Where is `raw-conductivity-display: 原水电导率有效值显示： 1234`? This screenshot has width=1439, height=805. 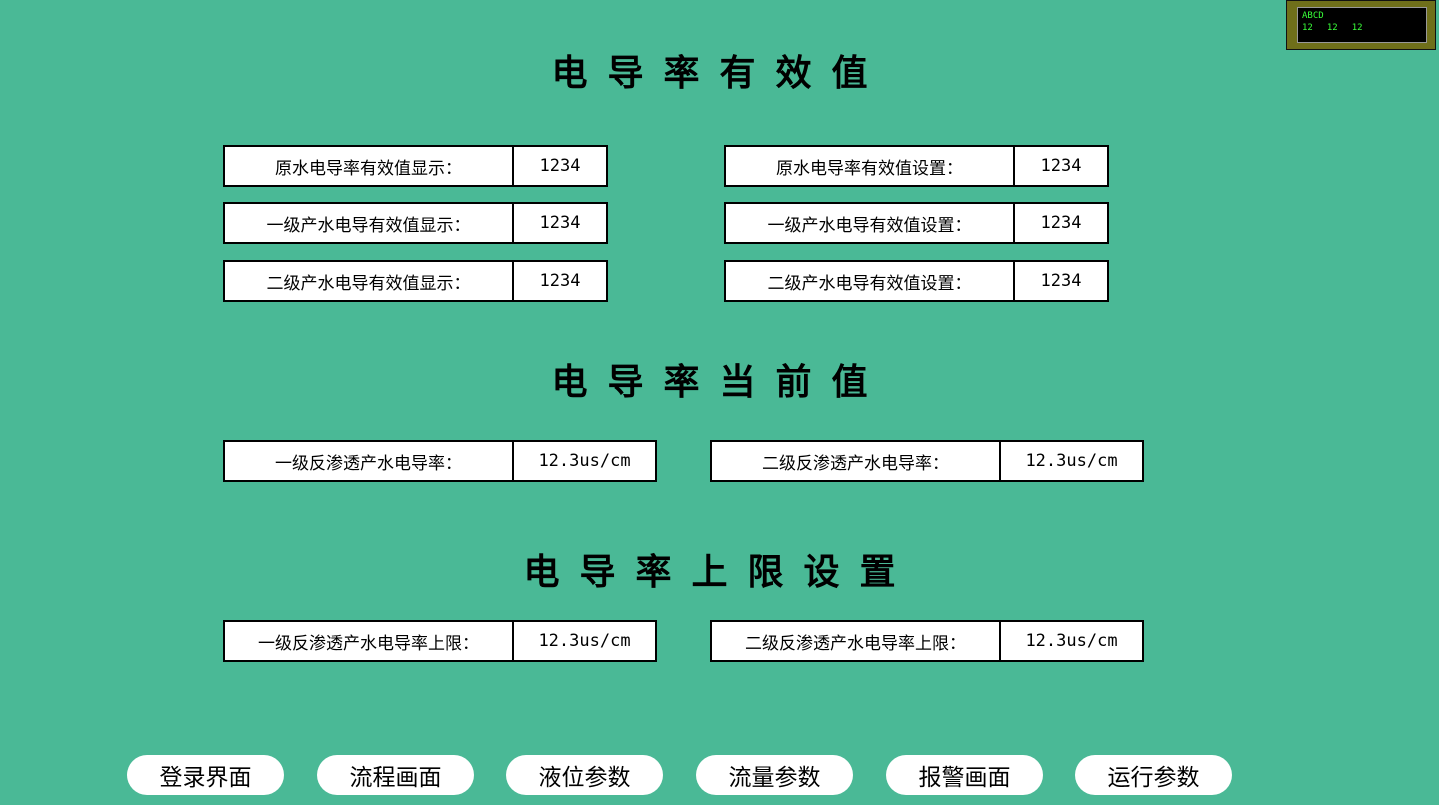 raw-conductivity-display: 原水电导率有效值显示： 1234 is located at coordinates (415, 166).